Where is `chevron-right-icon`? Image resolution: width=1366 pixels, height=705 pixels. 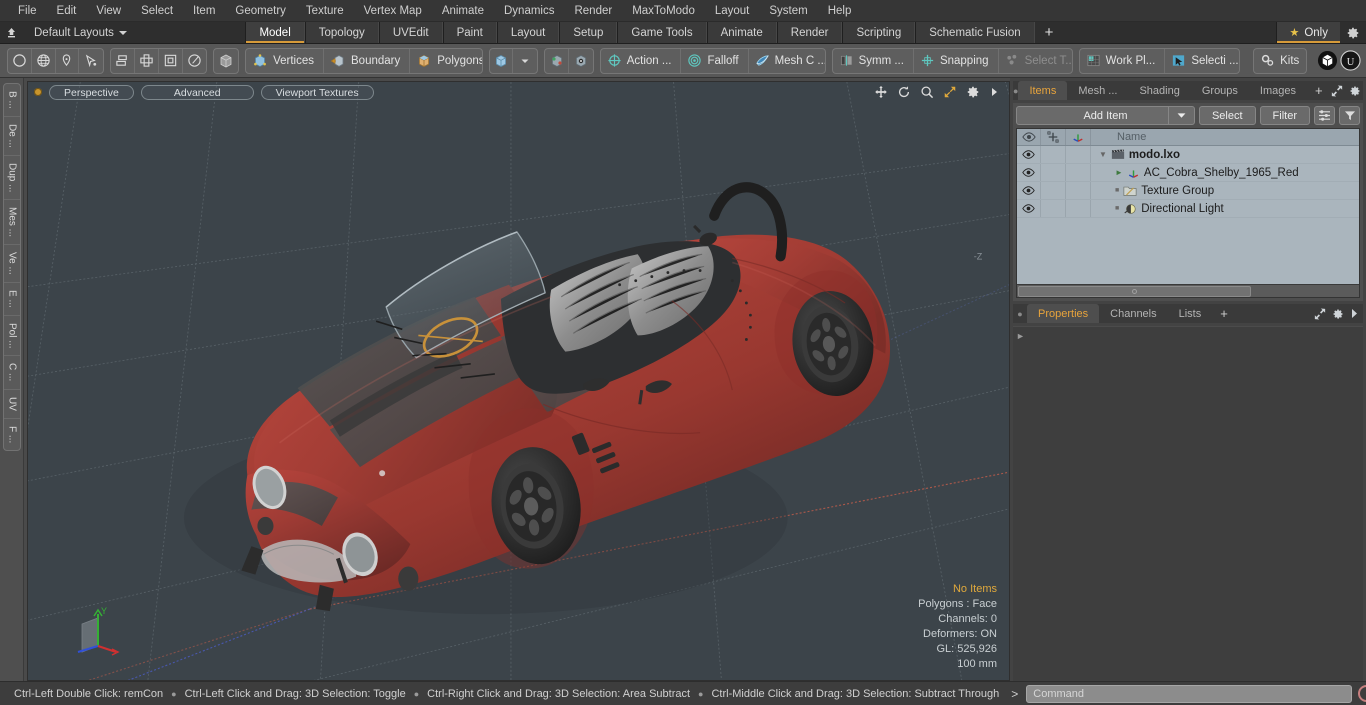 chevron-right-icon is located at coordinates (994, 92).